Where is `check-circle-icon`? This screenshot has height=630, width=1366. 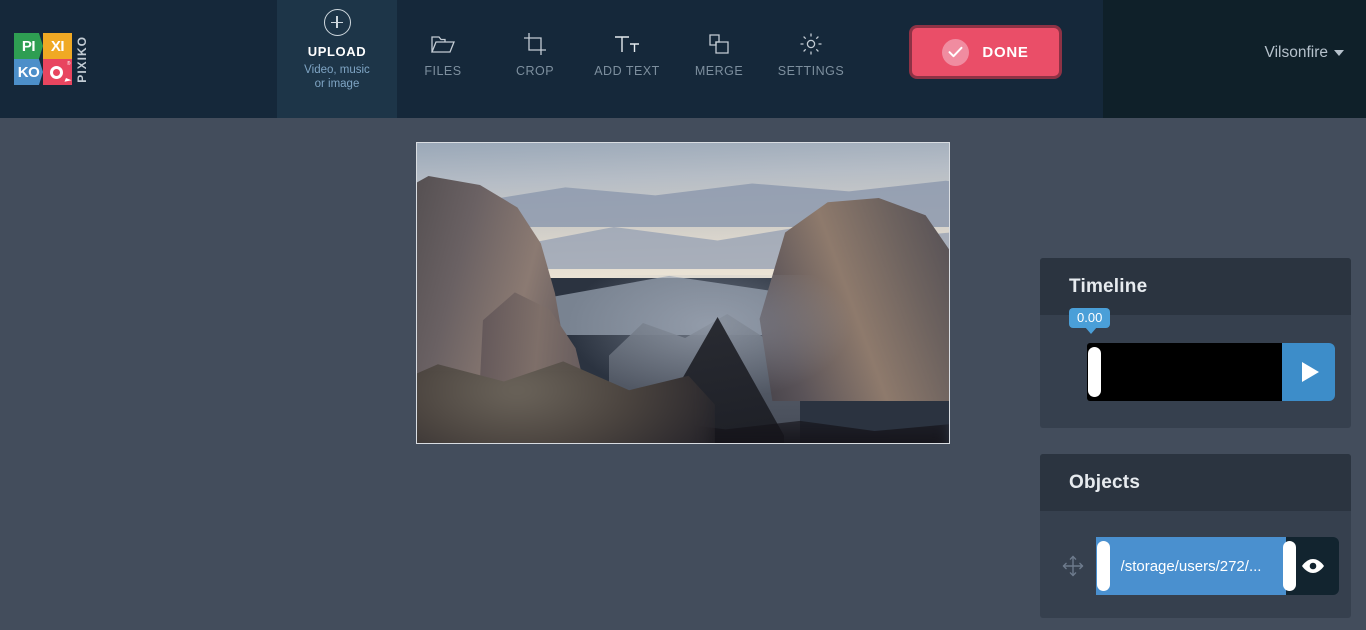
check-circle-icon is located at coordinates (956, 52).